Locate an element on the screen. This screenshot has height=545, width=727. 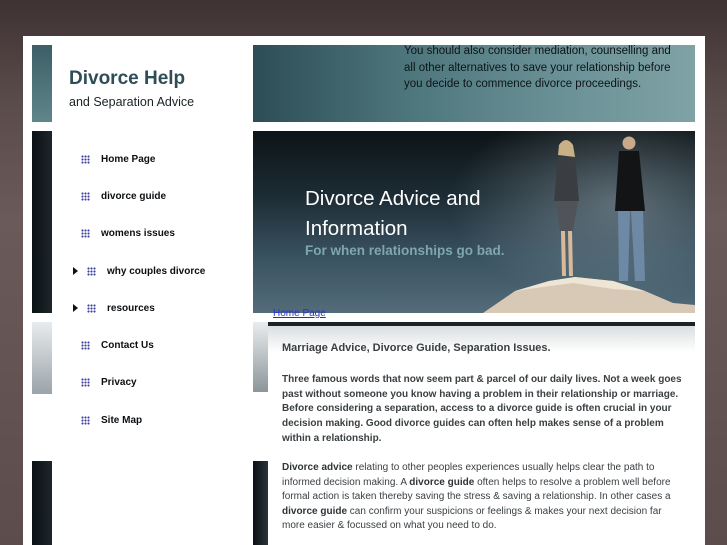
nav-item-privacy: Privacy is located at coordinates (109, 382).